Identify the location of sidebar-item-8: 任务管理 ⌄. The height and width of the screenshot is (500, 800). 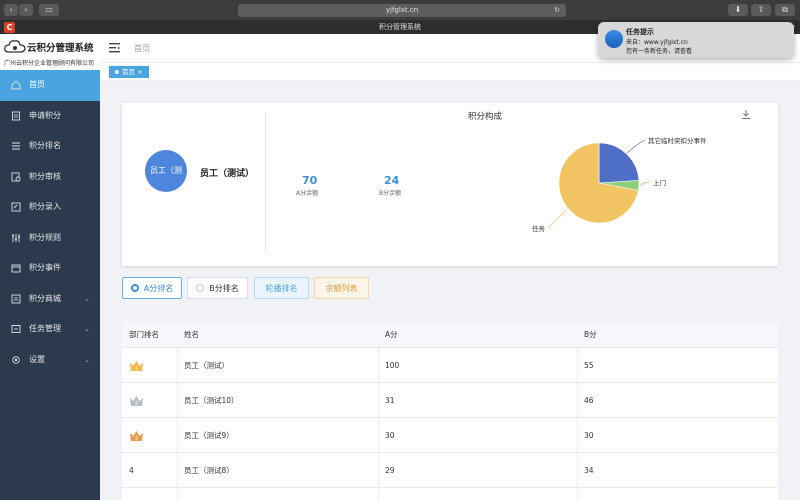
(50, 329).